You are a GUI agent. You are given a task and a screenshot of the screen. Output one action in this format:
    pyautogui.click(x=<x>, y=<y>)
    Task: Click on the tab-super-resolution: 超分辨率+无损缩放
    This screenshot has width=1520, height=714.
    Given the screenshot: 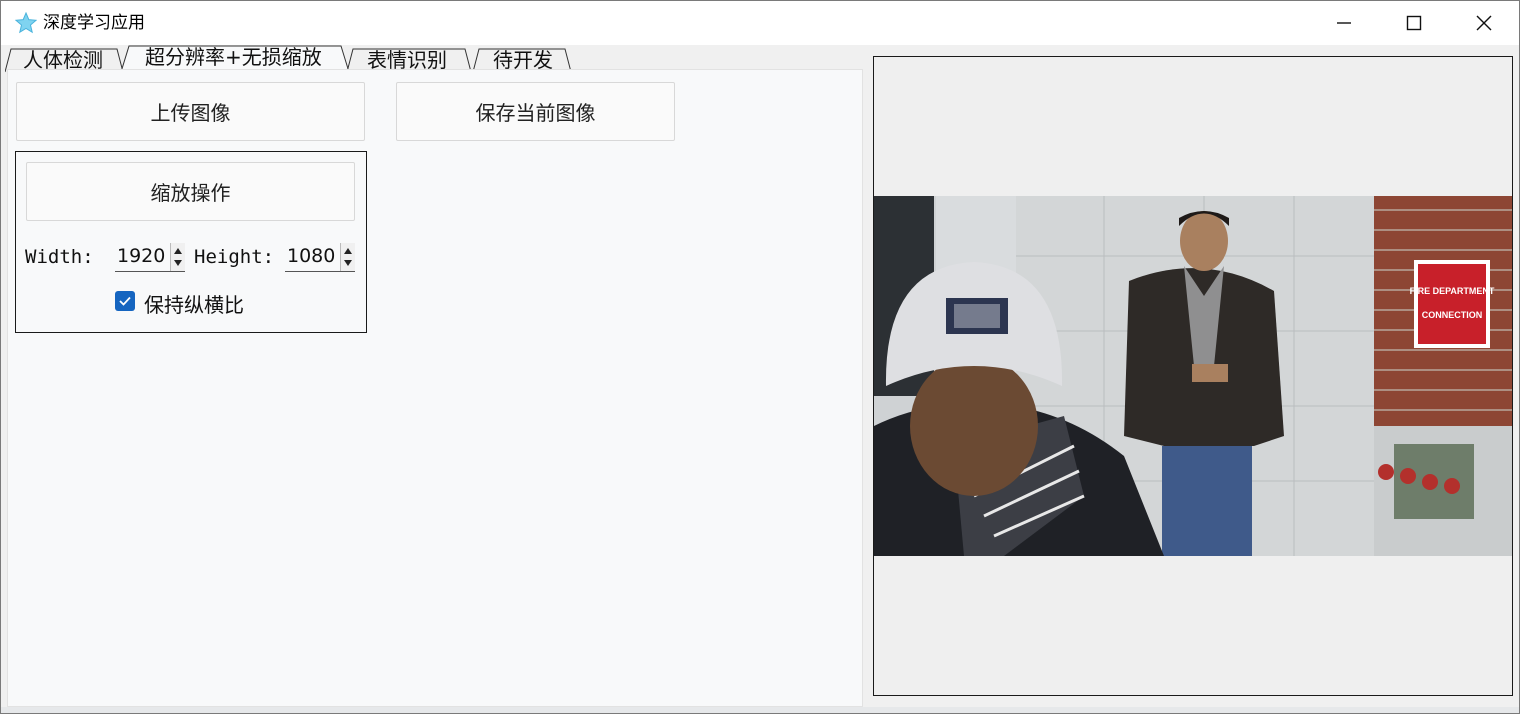 What is the action you would take?
    pyautogui.click(x=235, y=59)
    